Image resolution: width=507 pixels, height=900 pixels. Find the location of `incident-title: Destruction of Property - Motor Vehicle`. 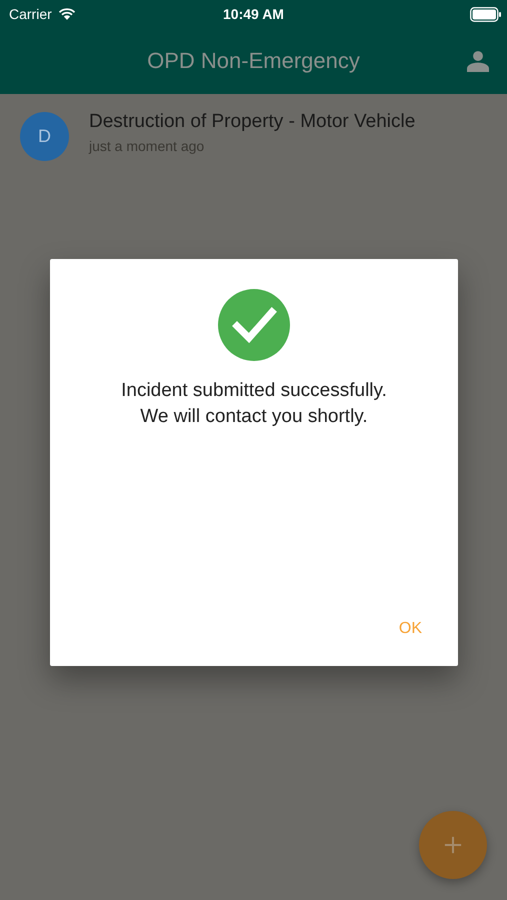

incident-title: Destruction of Property - Motor Vehicle is located at coordinates (252, 122).